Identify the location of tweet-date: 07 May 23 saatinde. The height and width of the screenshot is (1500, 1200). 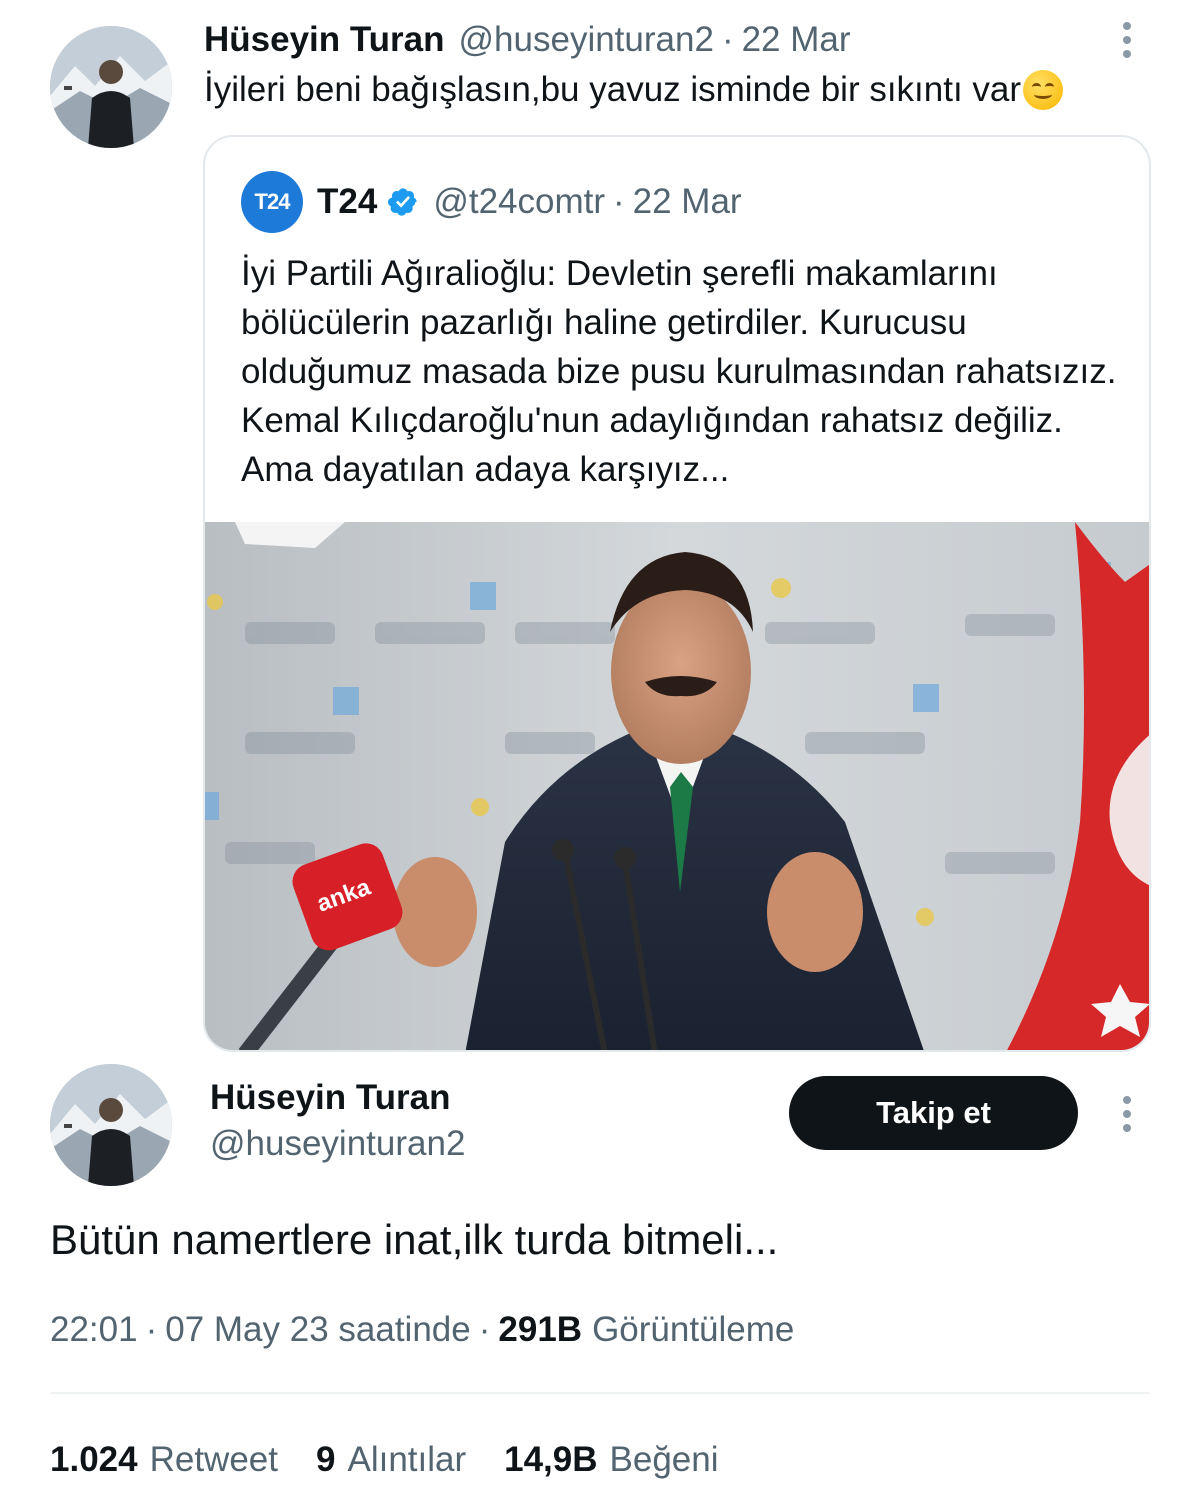
(317, 1330).